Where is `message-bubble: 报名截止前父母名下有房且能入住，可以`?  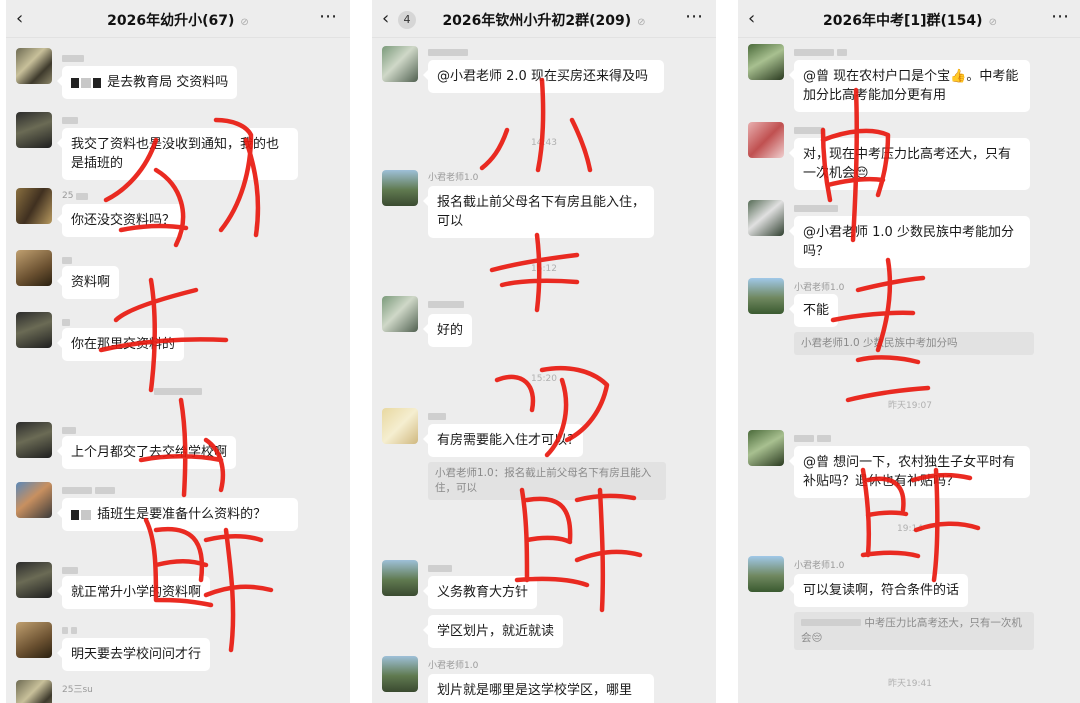 message-bubble: 报名截止前父母名下有房且能入住，可以 is located at coordinates (538, 212).